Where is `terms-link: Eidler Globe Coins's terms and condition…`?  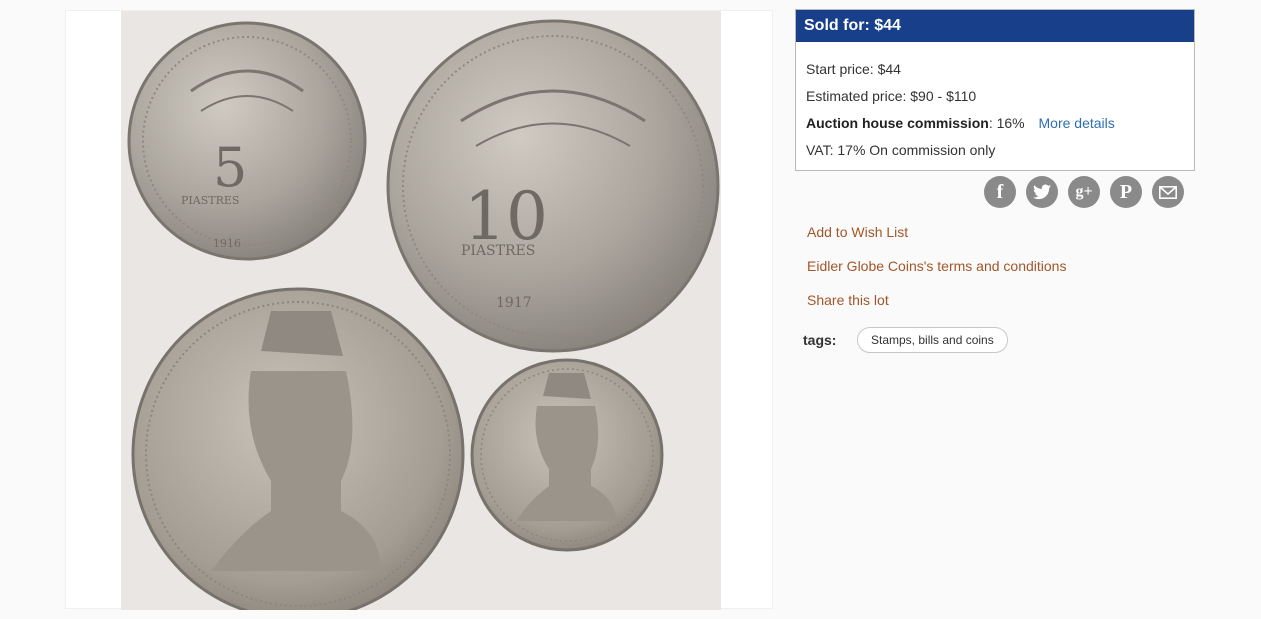 terms-link: Eidler Globe Coins's terms and condition… is located at coordinates (936, 273).